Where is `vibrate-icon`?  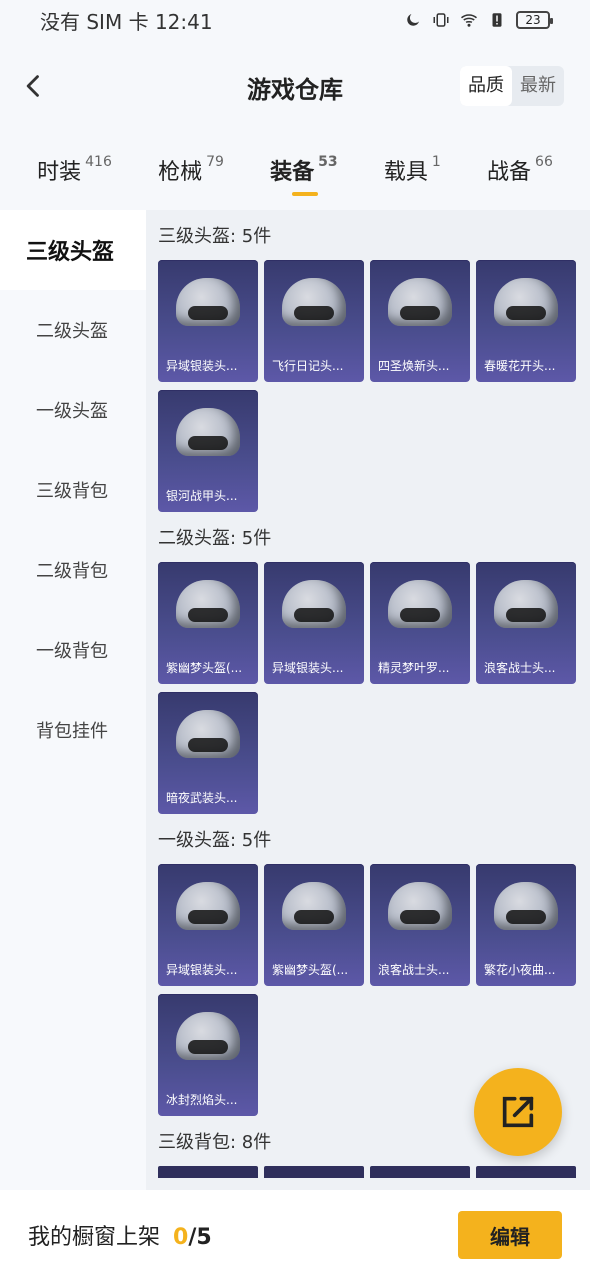
vibrate-icon is located at coordinates (441, 20).